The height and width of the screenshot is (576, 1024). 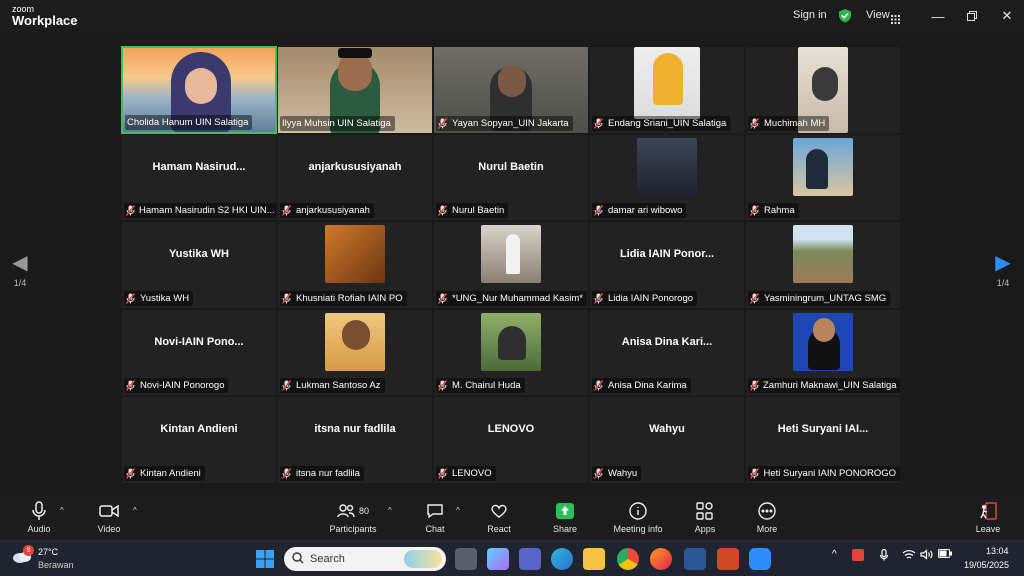 What do you see at coordinates (565, 511) in the screenshot?
I see `share-screen-icon` at bounding box center [565, 511].